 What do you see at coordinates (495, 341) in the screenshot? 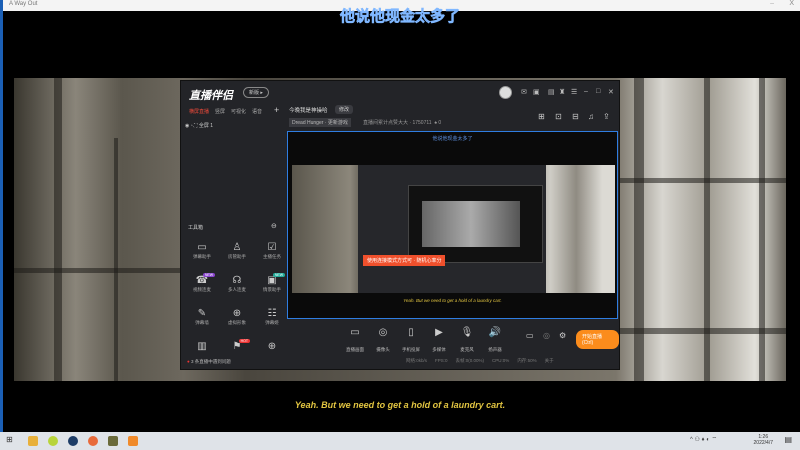
I see `control-5: 🔊 扬声器` at bounding box center [495, 341].